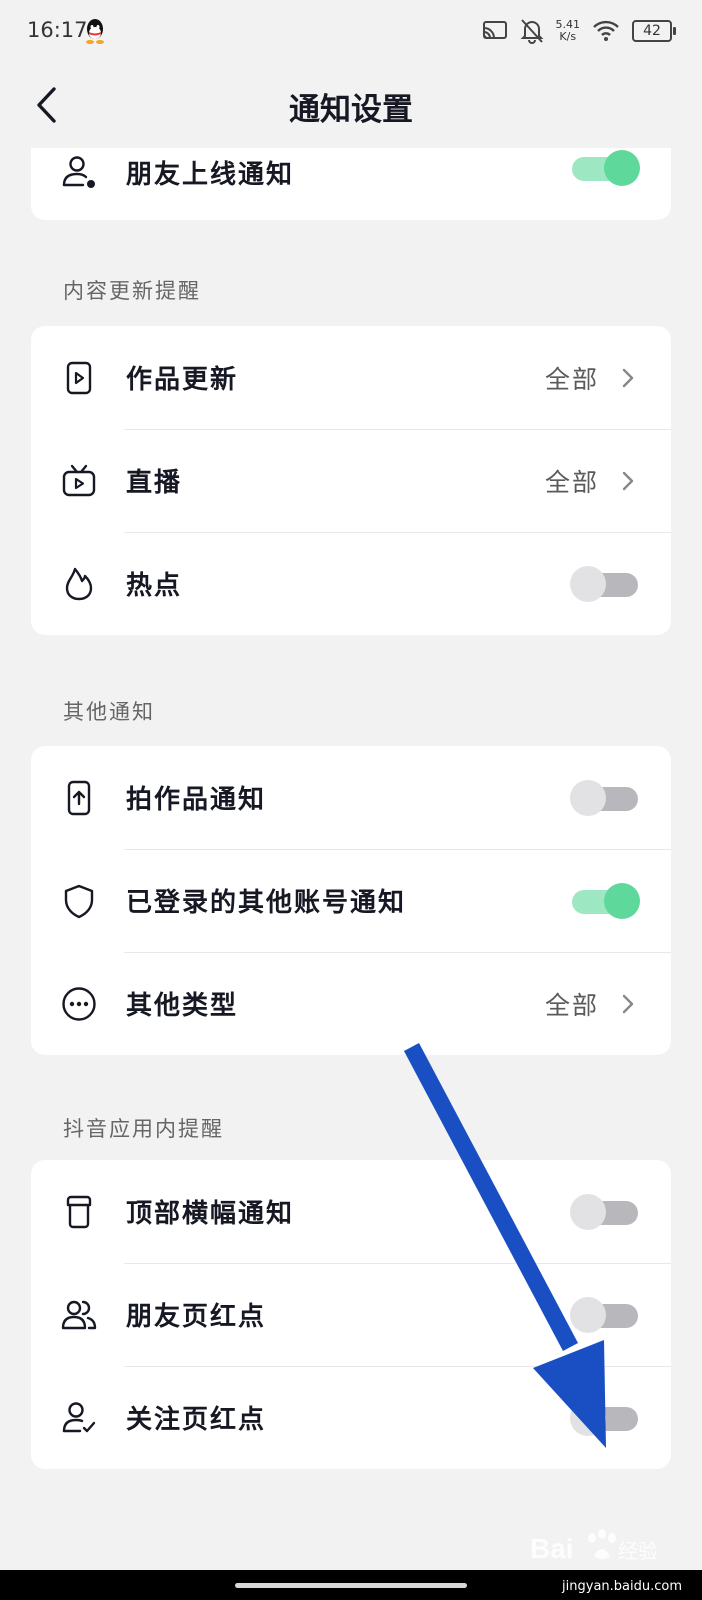 This screenshot has width=702, height=1600. Describe the element at coordinates (351, 110) in the screenshot. I see `page-title: 通知设置` at that location.